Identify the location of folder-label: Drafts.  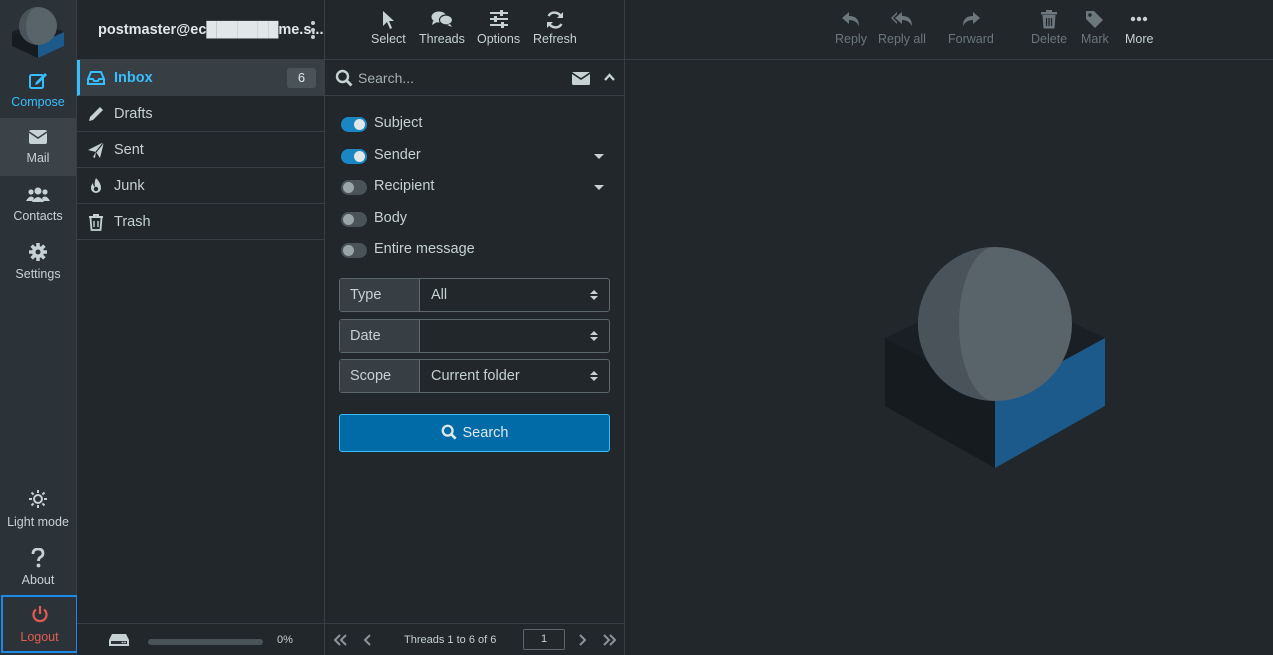
(133, 114).